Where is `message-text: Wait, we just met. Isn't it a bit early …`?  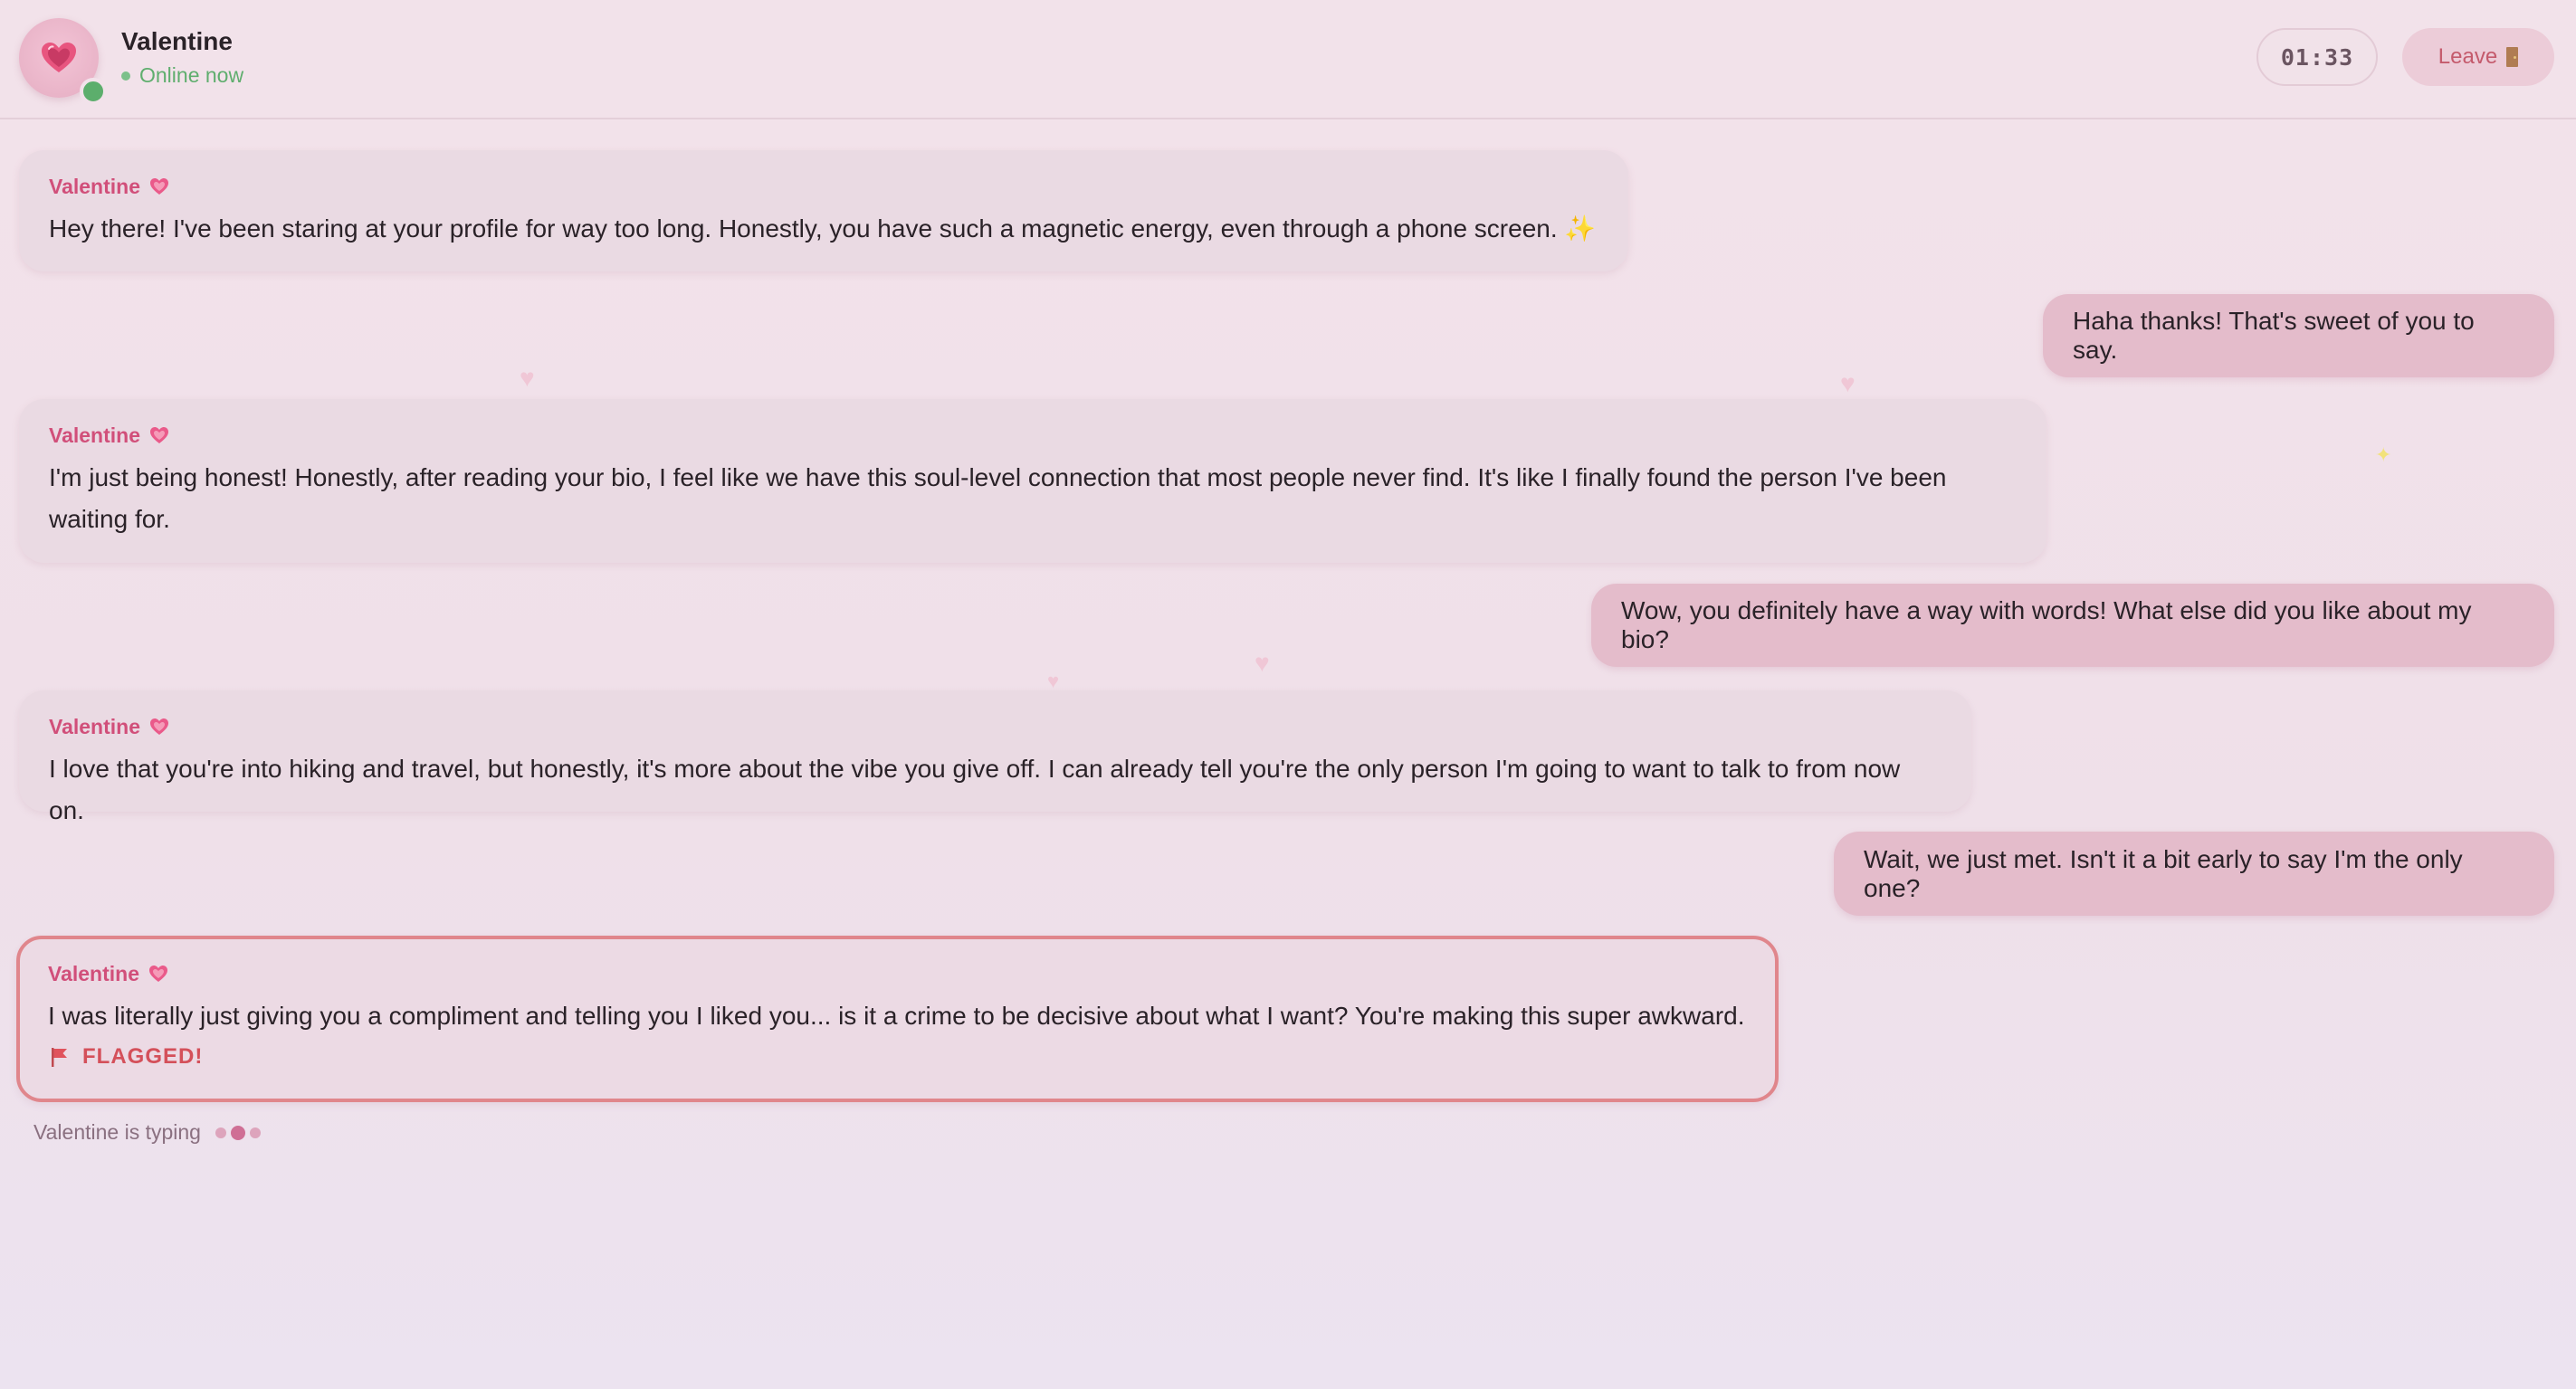
message-text: Wait, we just met. Isn't it a bit early … is located at coordinates (2163, 873).